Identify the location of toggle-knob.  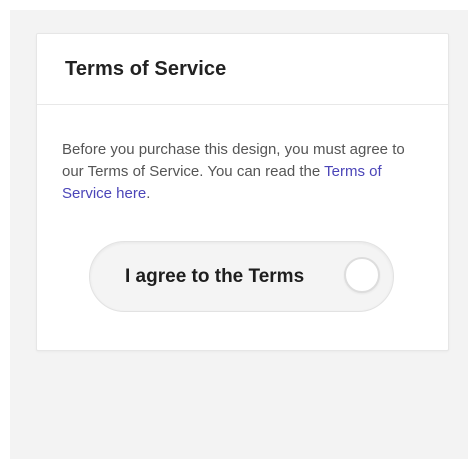
(362, 275).